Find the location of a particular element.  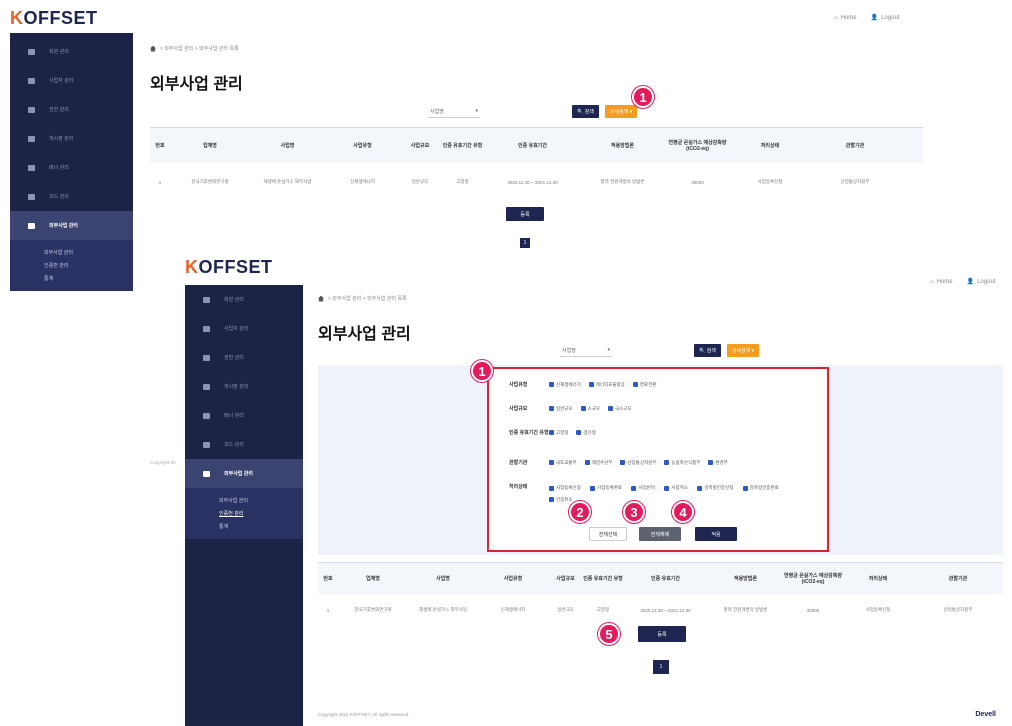

chevron-down-icon: ▾ is located at coordinates (476, 111).